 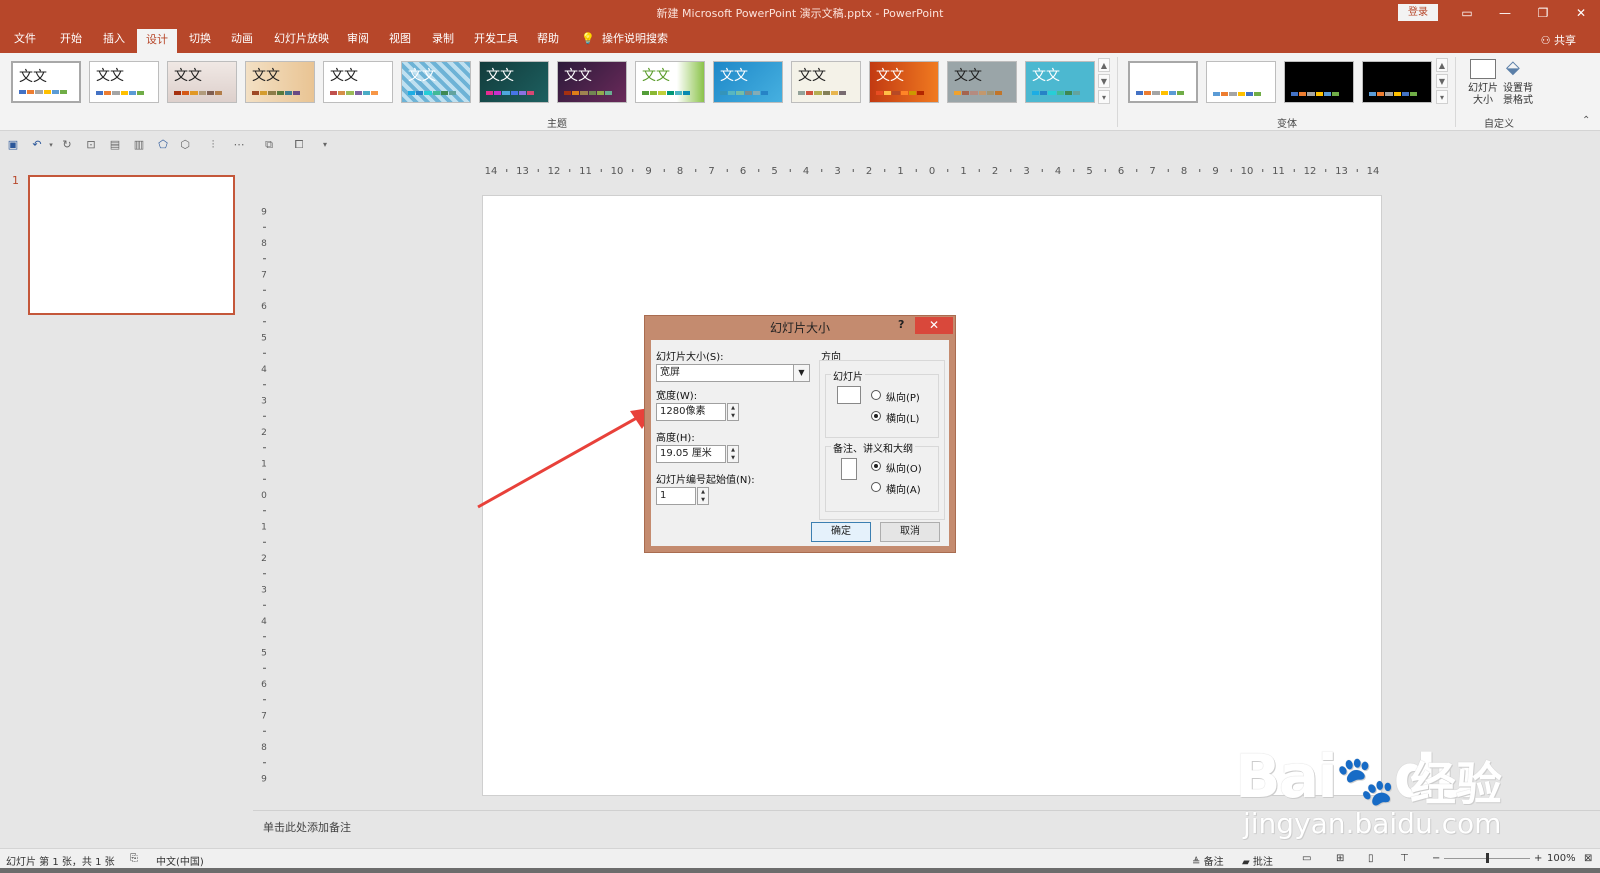 I want to click on format-background-icon: ⬙, so click(x=1517, y=69).